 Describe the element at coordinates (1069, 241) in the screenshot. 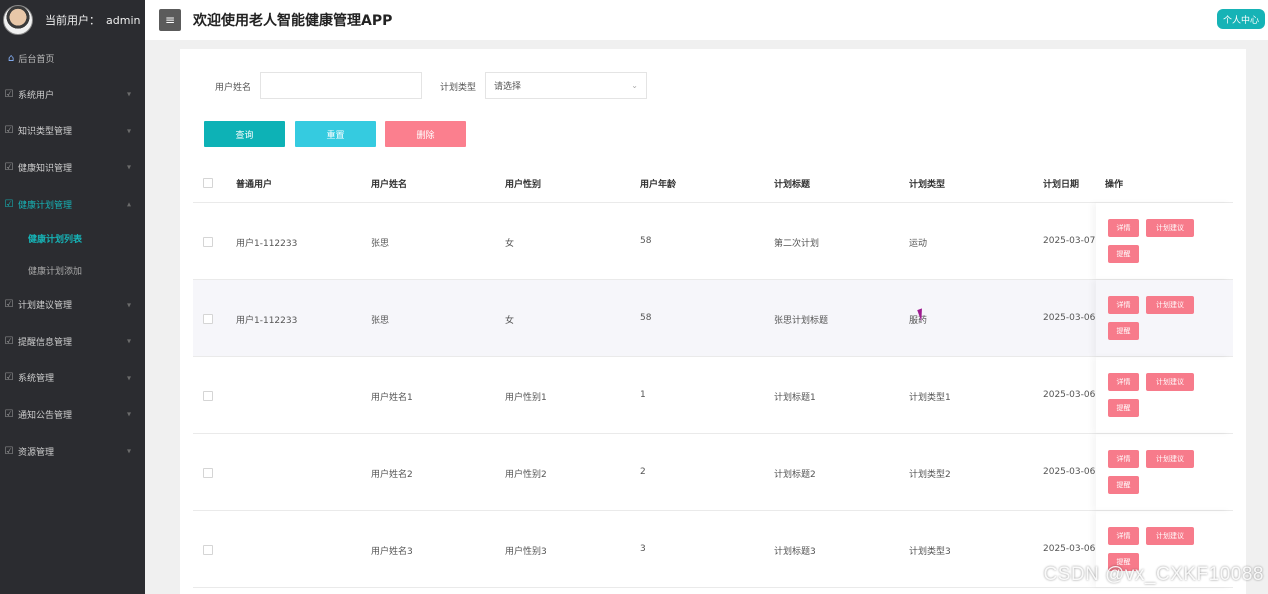

I see `table-cell: 2025-03-07` at that location.